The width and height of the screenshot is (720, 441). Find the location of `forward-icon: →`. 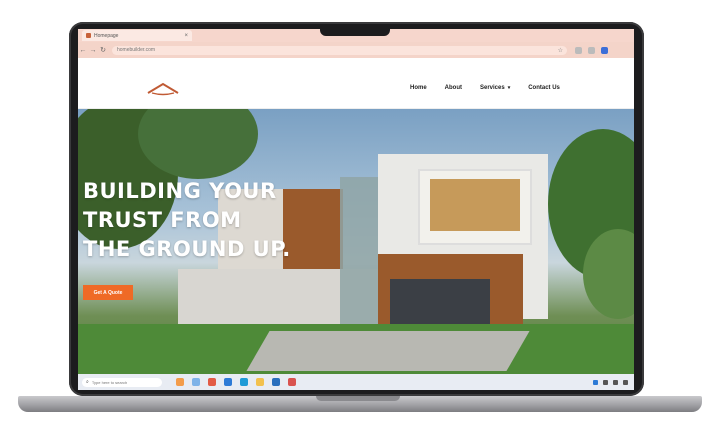

forward-icon: → is located at coordinates (93, 50).